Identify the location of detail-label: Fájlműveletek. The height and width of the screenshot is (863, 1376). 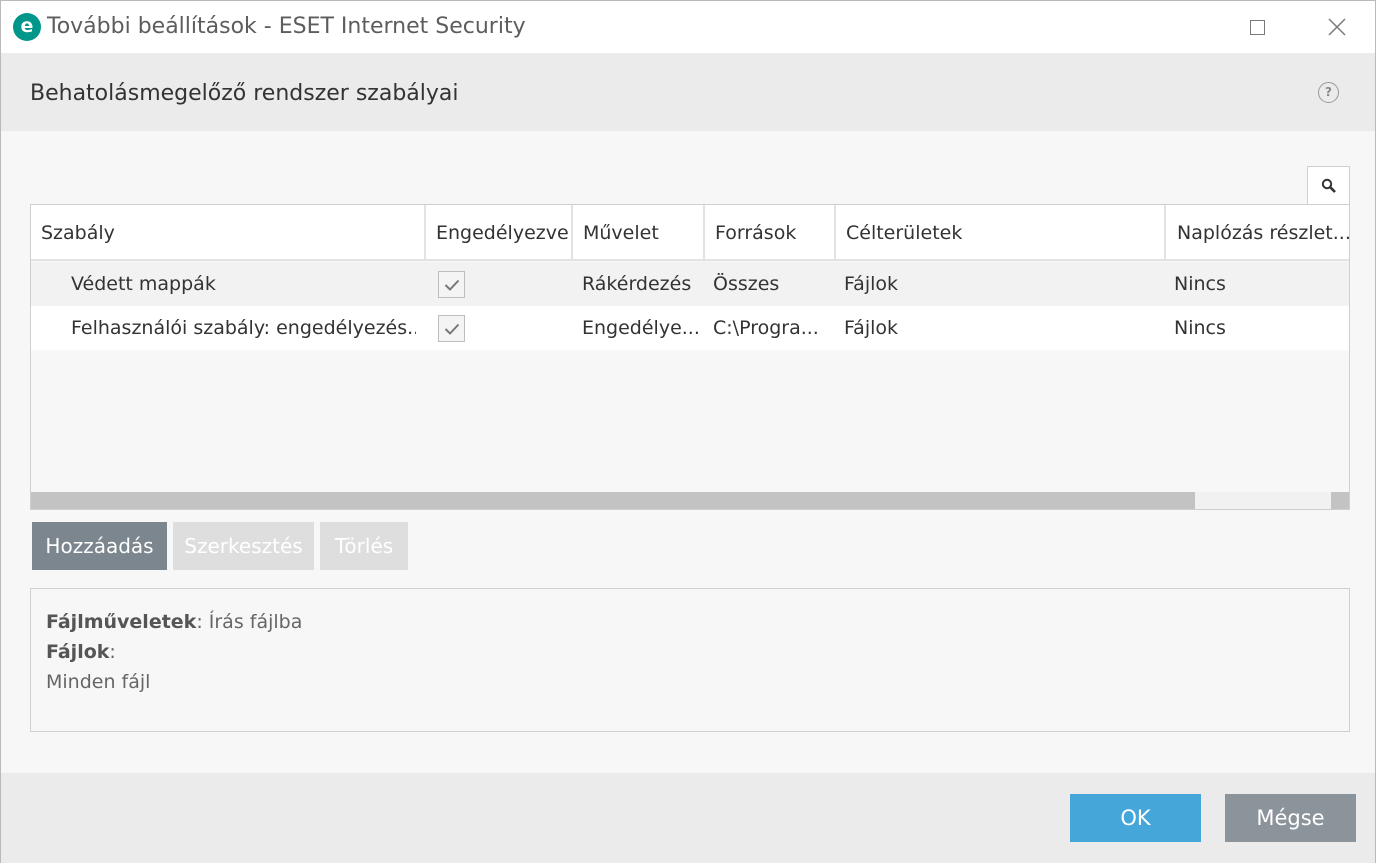
(121, 622).